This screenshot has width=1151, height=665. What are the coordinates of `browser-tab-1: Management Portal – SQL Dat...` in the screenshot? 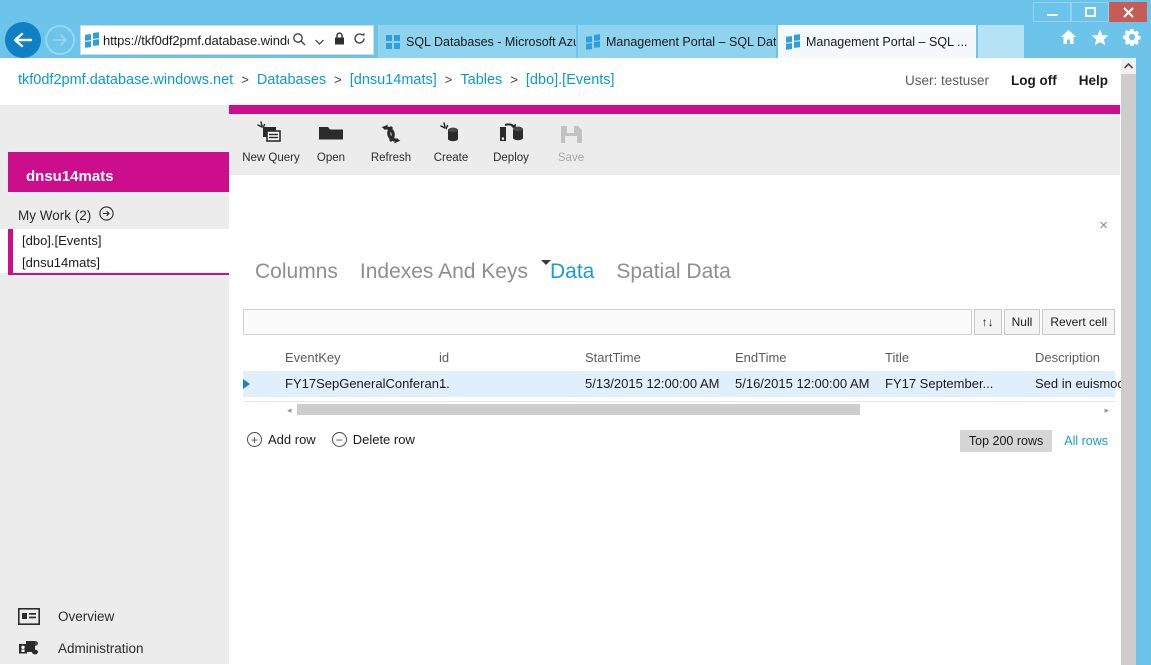 It's located at (677, 41).